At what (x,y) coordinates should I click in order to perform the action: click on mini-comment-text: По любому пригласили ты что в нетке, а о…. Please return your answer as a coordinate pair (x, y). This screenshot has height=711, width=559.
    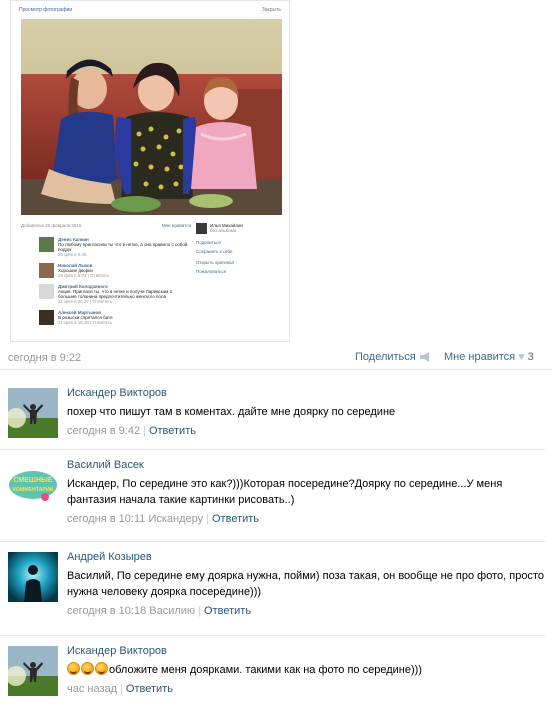
    Looking at the image, I should click on (123, 247).